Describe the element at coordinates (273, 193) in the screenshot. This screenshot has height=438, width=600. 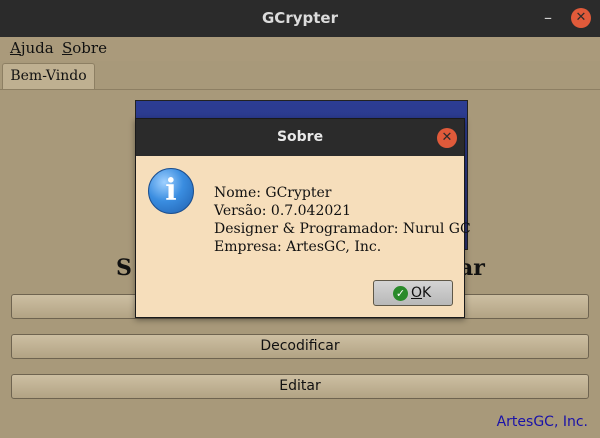
I see `info-name: Nome: GCrypter` at that location.